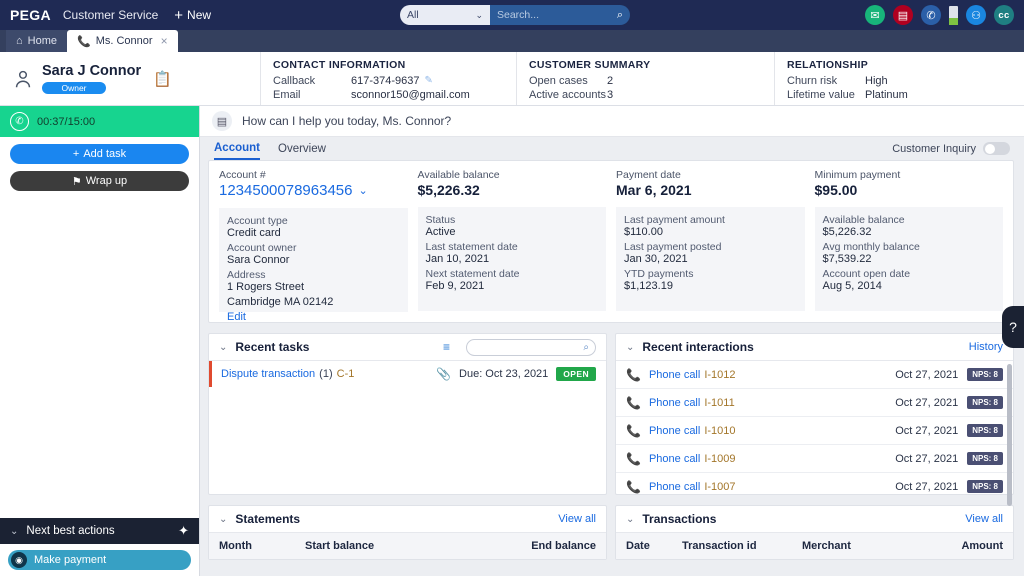 The image size is (1024, 576). Describe the element at coordinates (984, 519) in the screenshot. I see `transactions-view-all-link: View all` at that location.